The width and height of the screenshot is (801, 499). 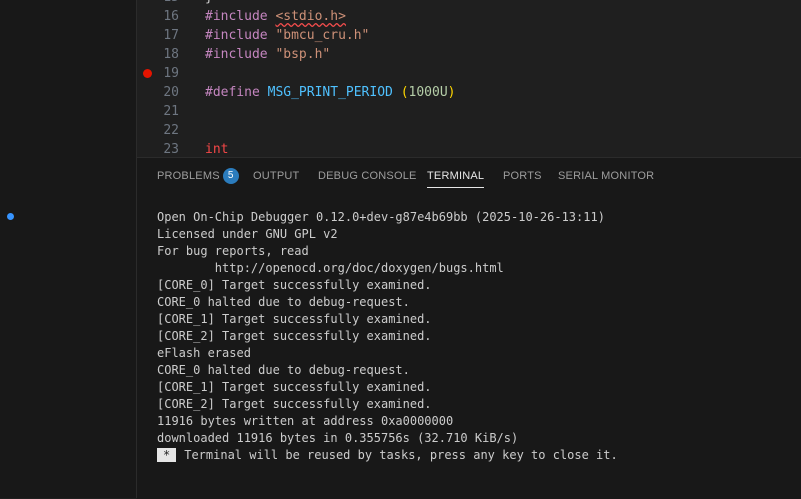 I want to click on code-text: #define MSG_PRINT_PERIOD (1000U), so click(x=330, y=92).